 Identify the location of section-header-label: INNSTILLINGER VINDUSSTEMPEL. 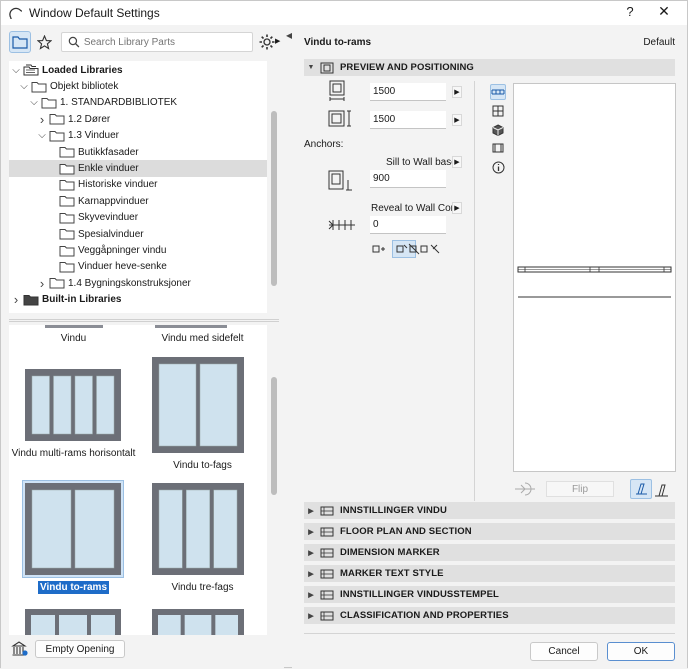
(419, 594).